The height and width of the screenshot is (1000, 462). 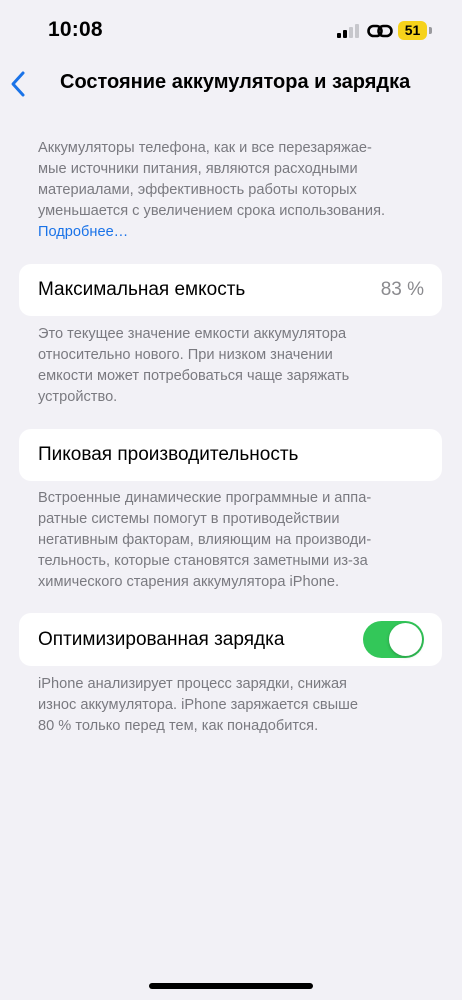 I want to click on max-capacity-row: Максимальная емкость 83 %, so click(x=230, y=290).